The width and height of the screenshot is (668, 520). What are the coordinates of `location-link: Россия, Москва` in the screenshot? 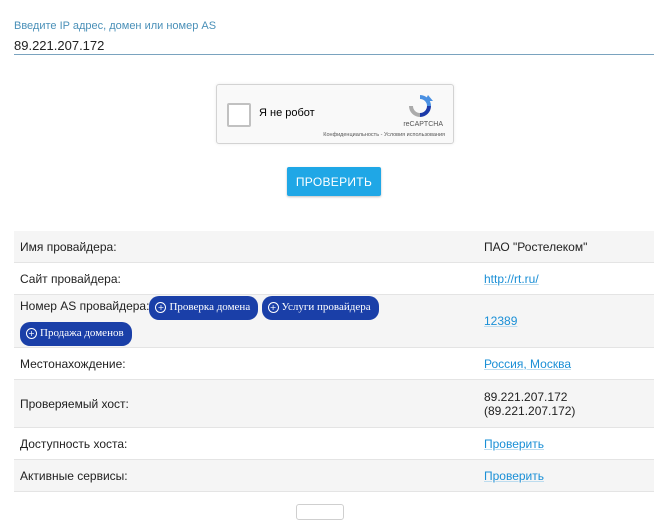 It's located at (527, 364).